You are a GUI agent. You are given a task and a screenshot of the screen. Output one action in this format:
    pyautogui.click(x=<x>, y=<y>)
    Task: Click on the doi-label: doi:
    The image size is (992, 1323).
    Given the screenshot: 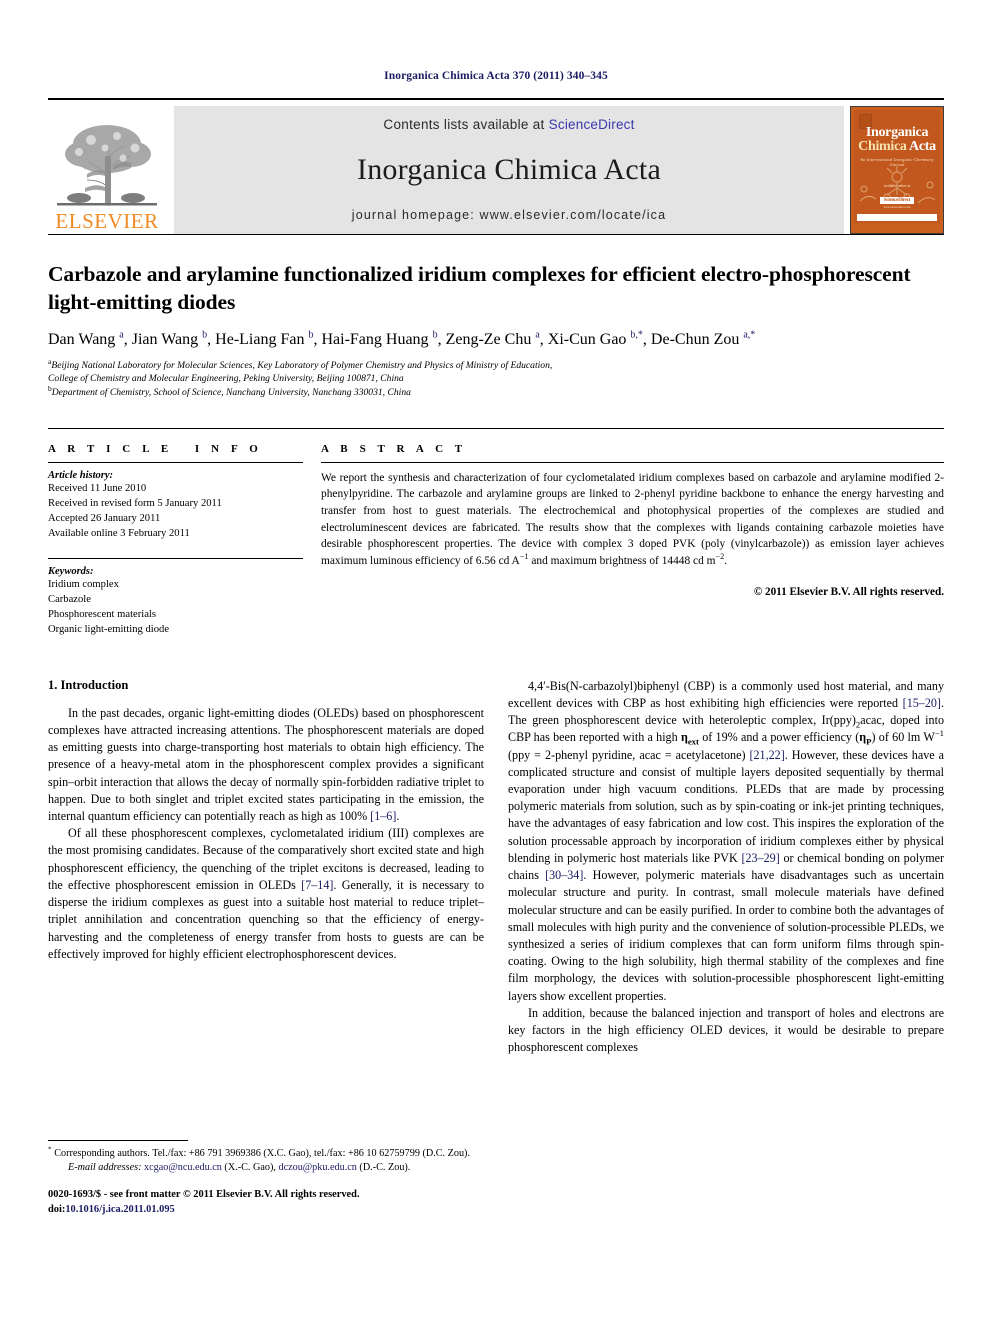 What is the action you would take?
    pyautogui.click(x=57, y=1209)
    